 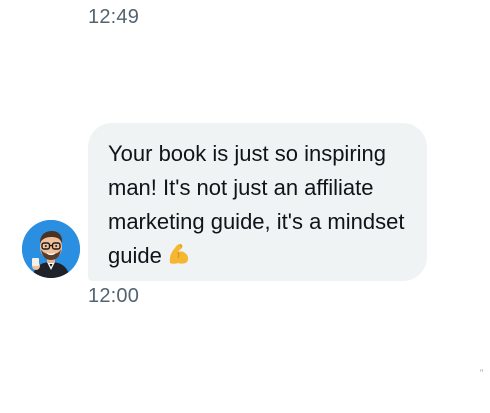 What do you see at coordinates (482, 373) in the screenshot?
I see `corner-mark: "` at bounding box center [482, 373].